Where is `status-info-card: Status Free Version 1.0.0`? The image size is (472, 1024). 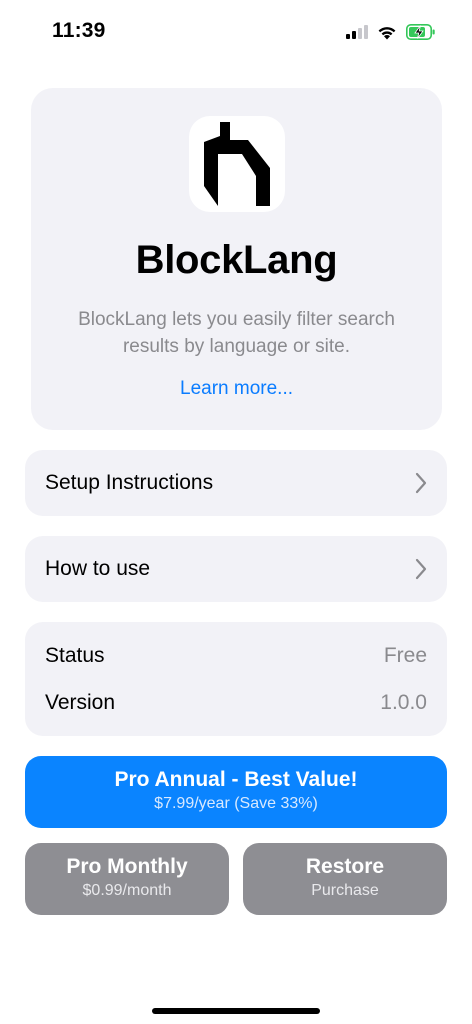 status-info-card: Status Free Version 1.0.0 is located at coordinates (236, 679).